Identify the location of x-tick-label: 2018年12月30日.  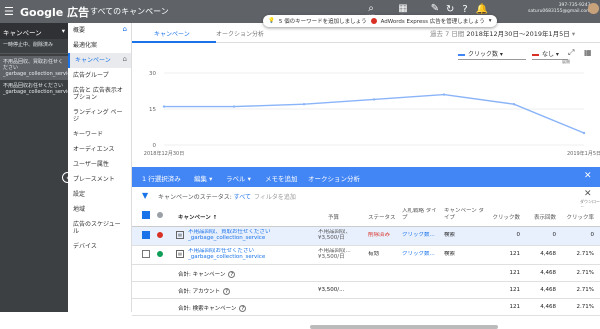
(164, 153).